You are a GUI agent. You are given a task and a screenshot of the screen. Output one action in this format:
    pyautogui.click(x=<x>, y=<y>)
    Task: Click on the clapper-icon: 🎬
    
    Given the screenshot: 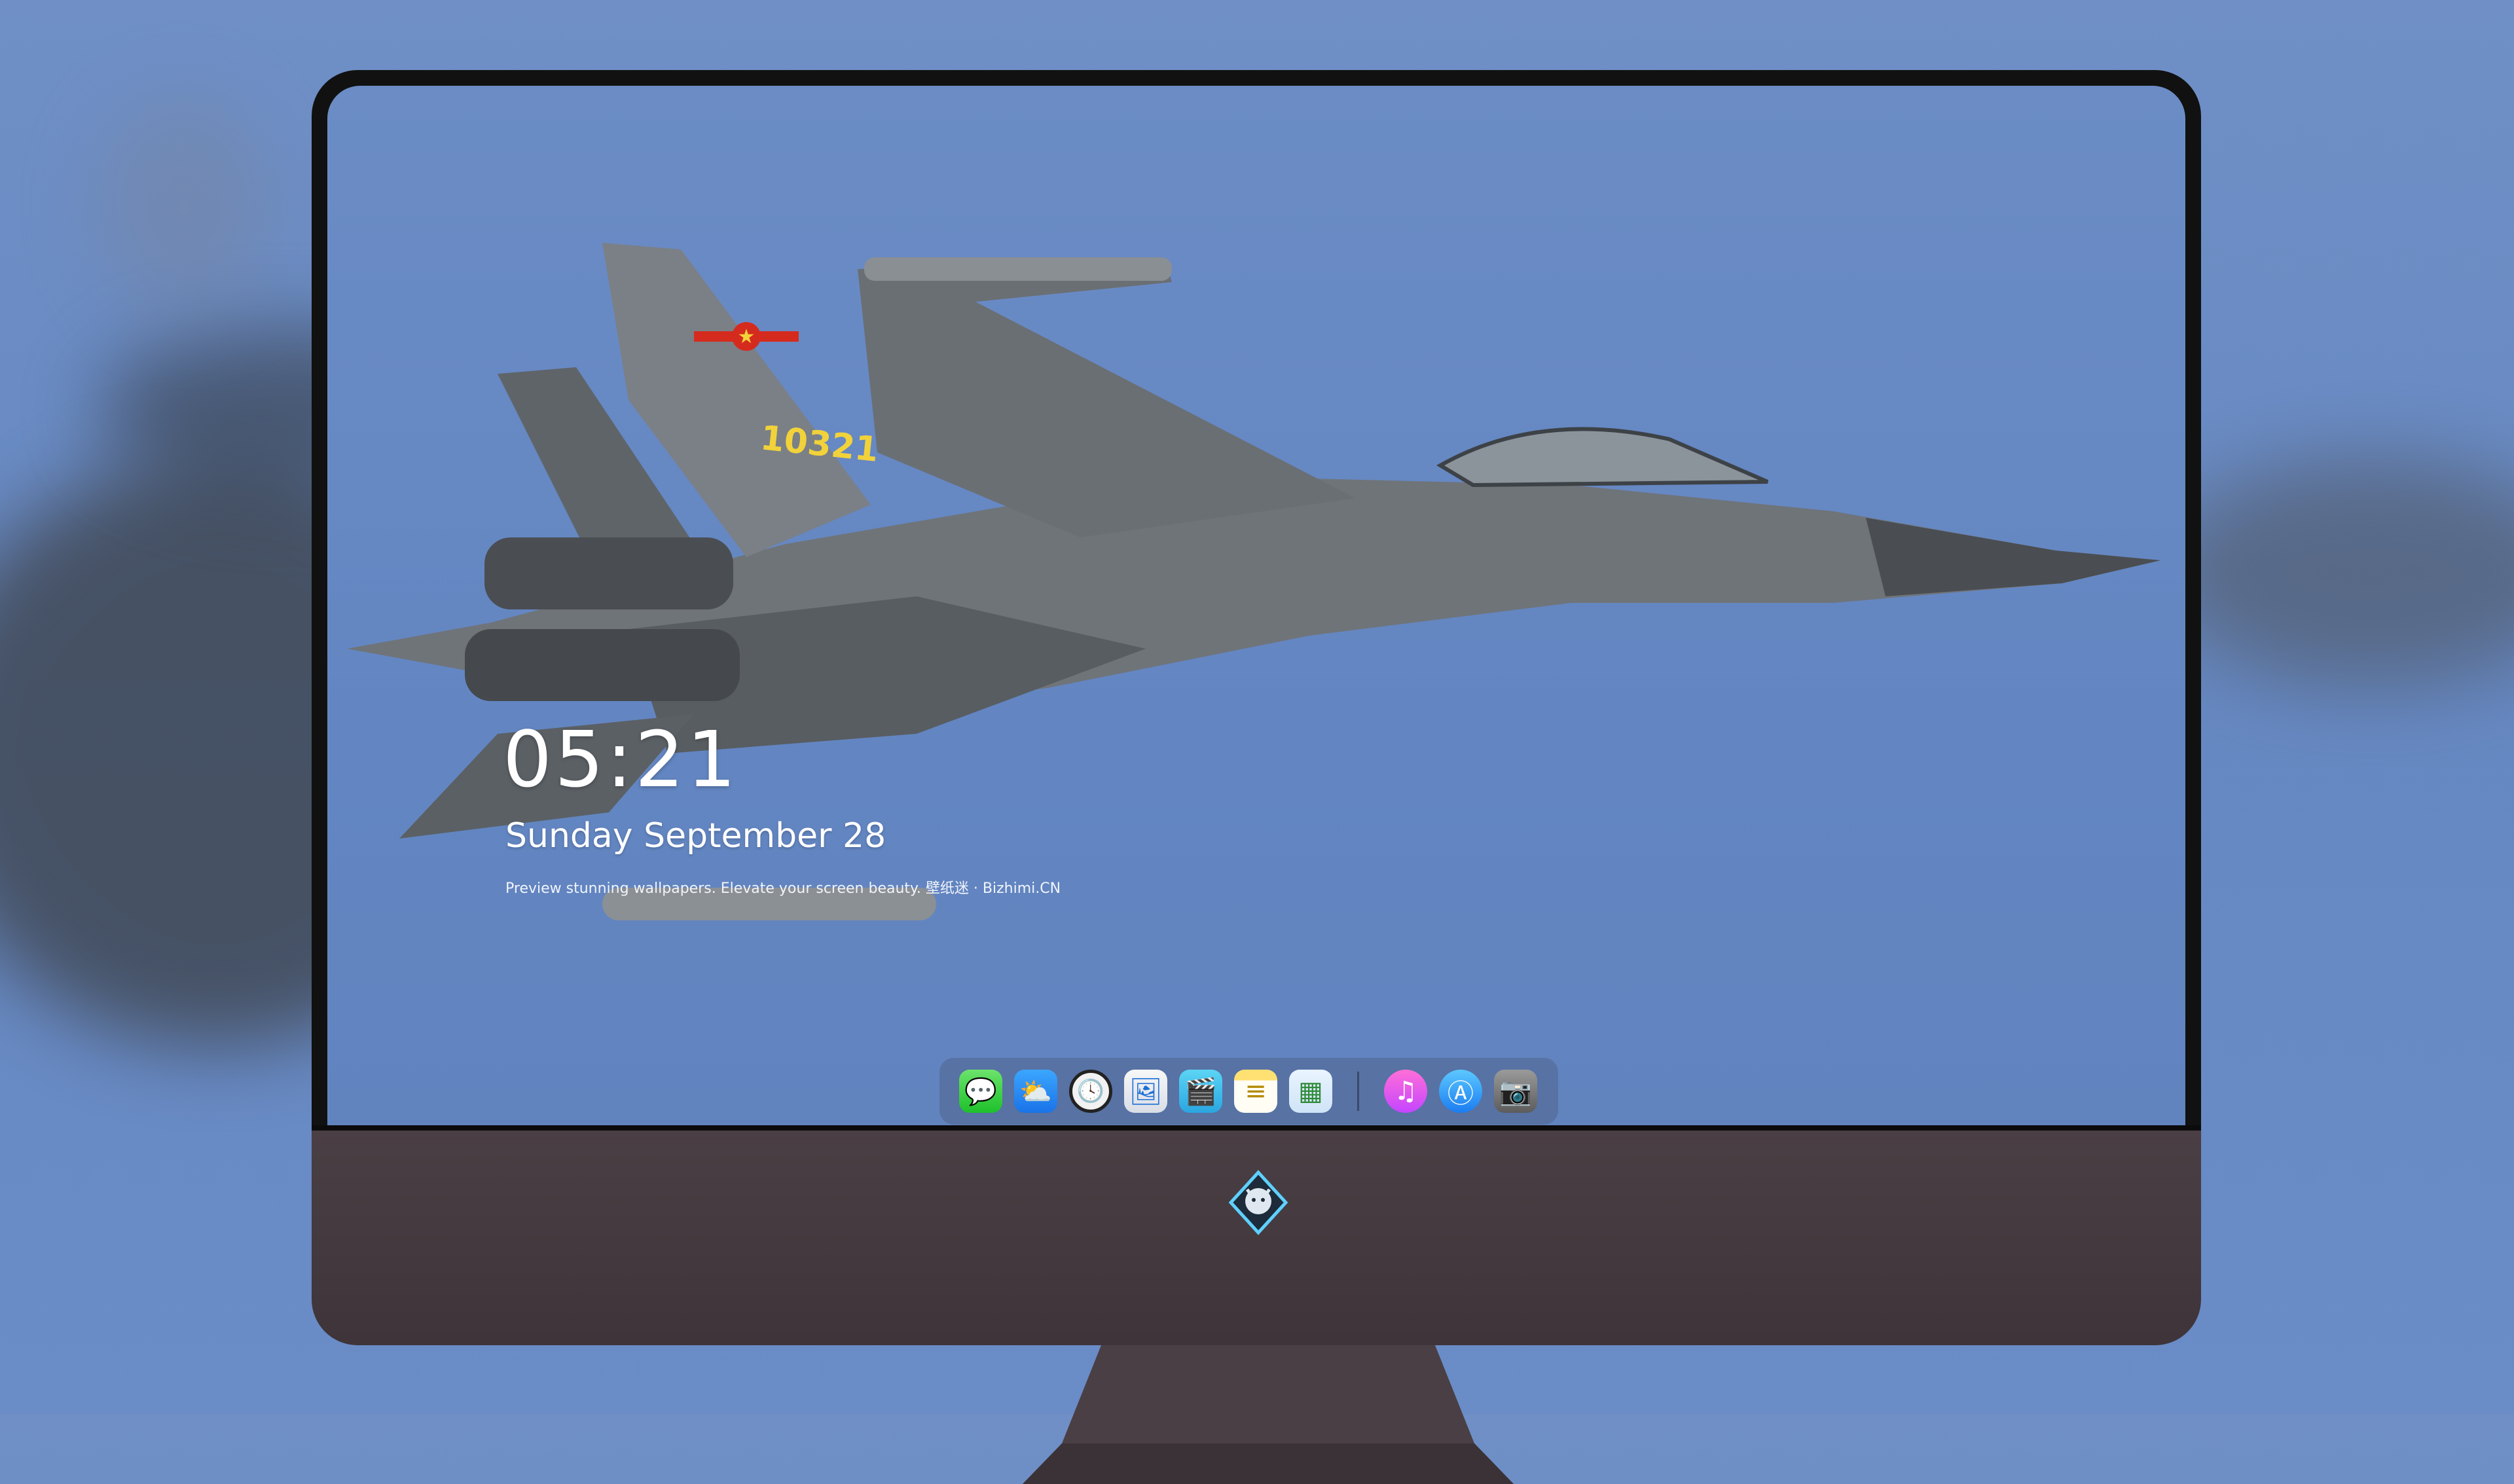 What is the action you would take?
    pyautogui.click(x=1200, y=1091)
    